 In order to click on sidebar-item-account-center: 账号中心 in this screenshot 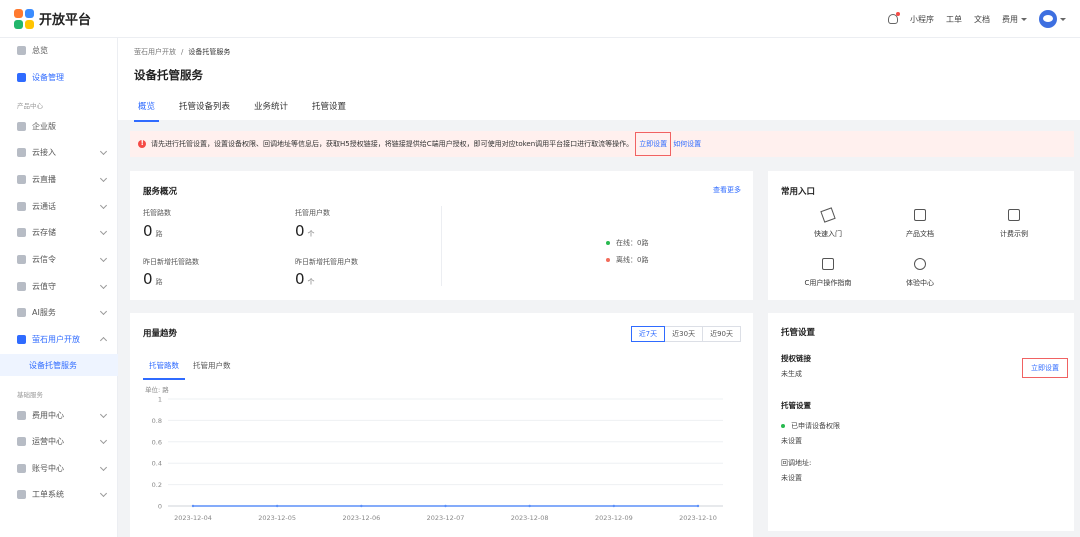, I will do `click(59, 468)`.